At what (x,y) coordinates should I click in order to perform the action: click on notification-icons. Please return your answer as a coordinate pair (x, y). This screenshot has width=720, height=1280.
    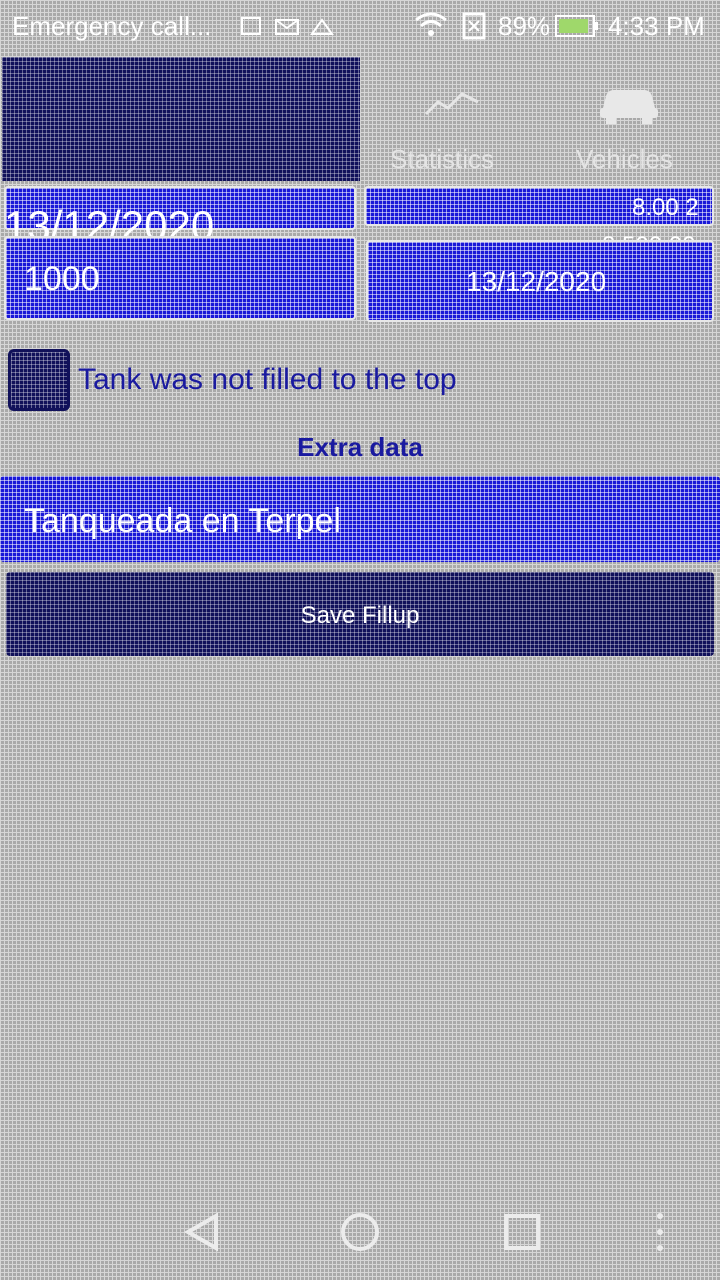
    Looking at the image, I should click on (288, 26).